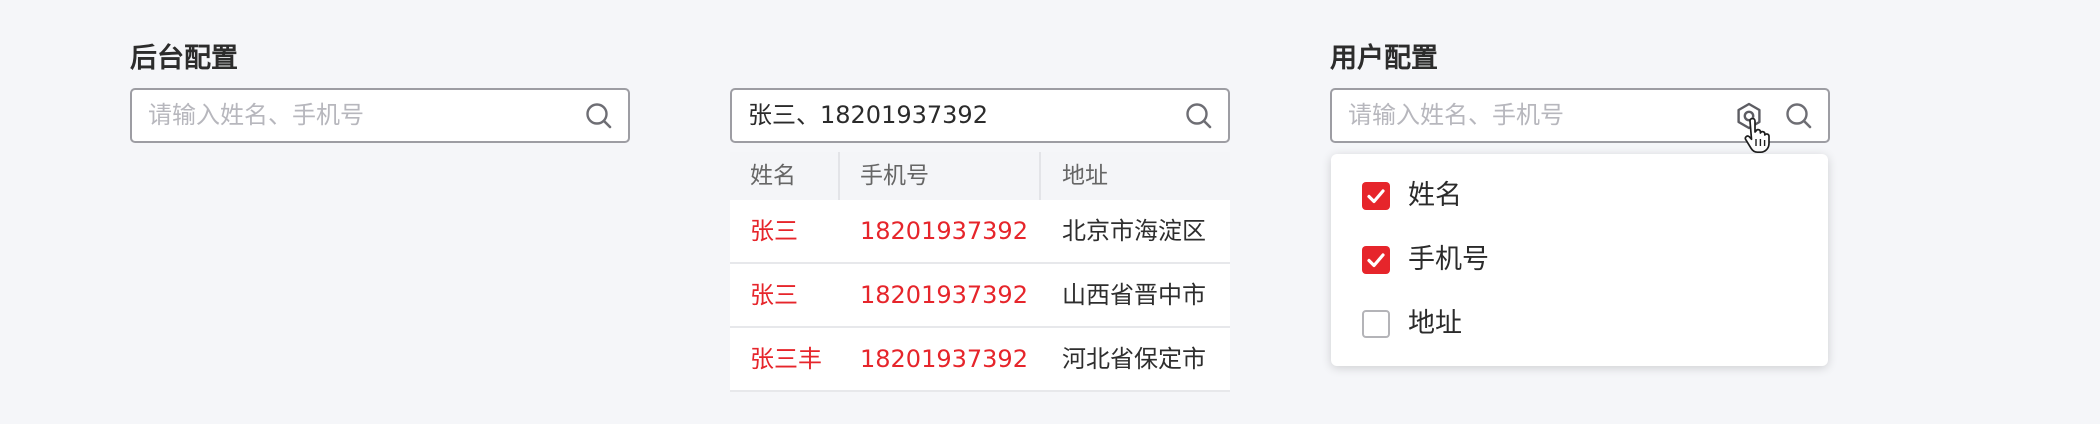 This screenshot has height=424, width=2100. What do you see at coordinates (380, 115) in the screenshot?
I see `backend-search-box: 请输入姓名、手机号` at bounding box center [380, 115].